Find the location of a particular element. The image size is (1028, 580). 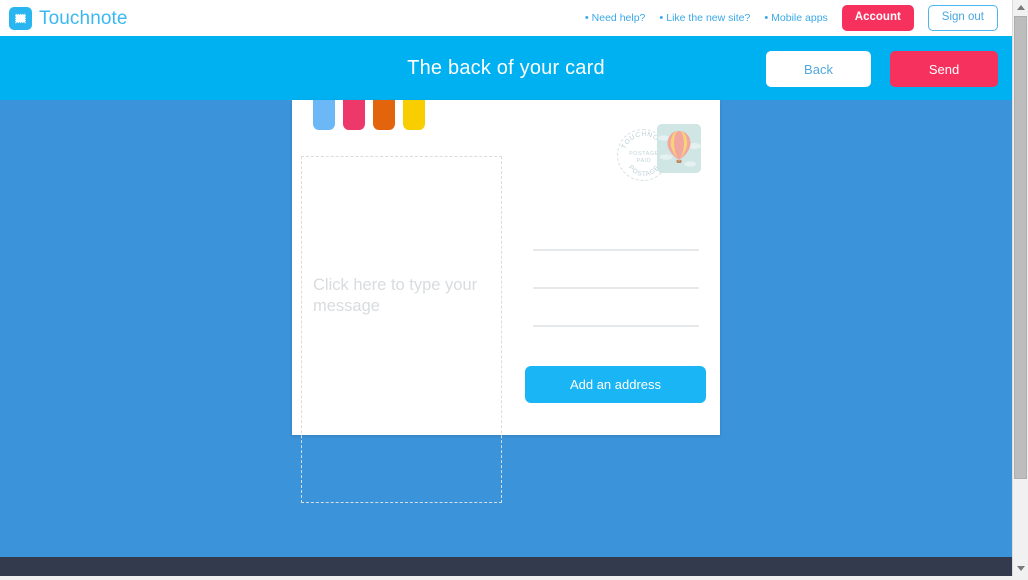

scroll-up-button is located at coordinates (1020, 7).